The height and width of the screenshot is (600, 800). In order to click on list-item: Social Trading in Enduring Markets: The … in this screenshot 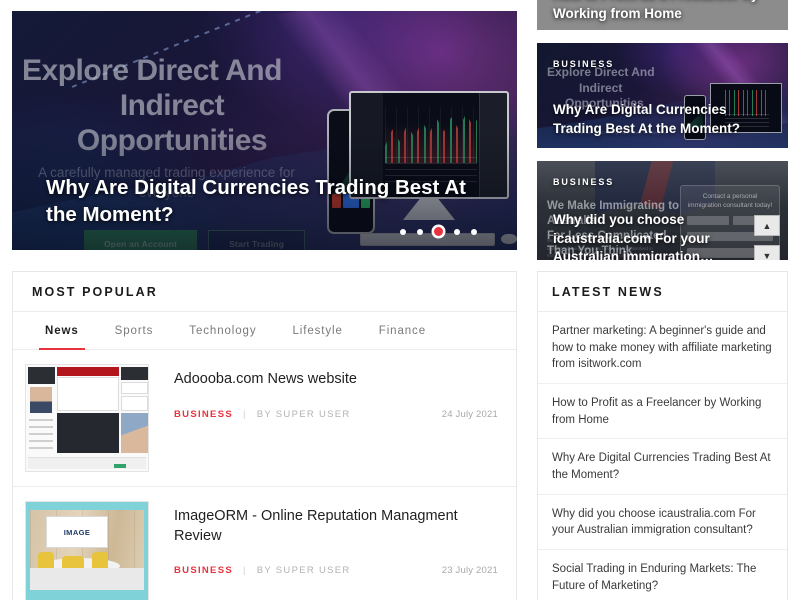, I will do `click(662, 575)`.